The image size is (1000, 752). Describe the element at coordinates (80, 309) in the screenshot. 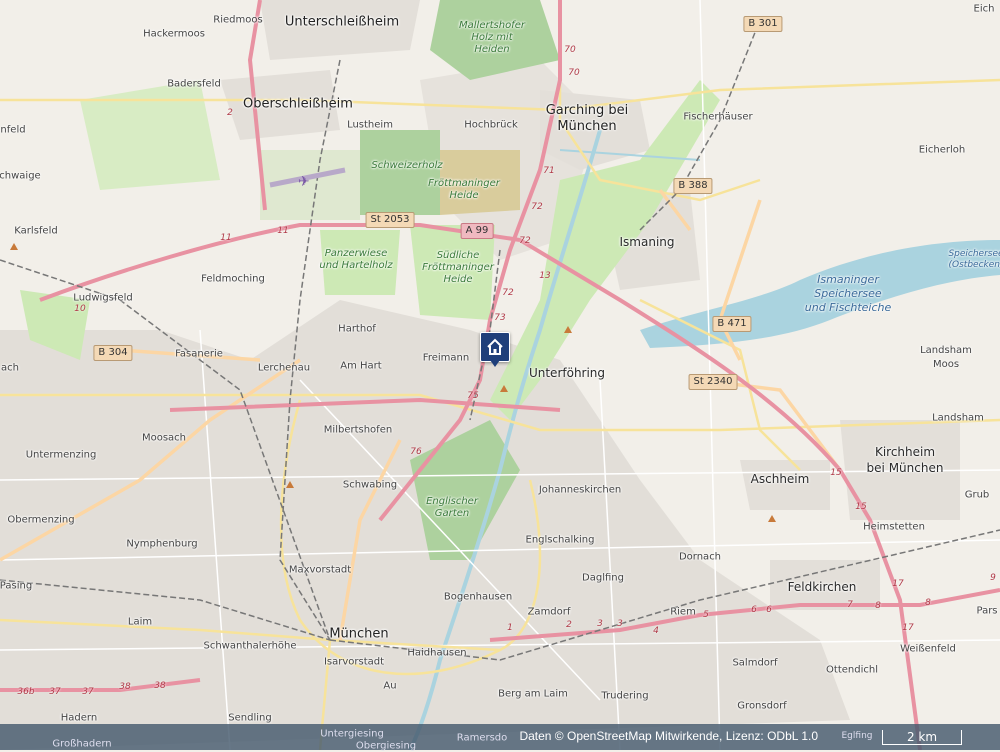

I see `route-number: 10` at that location.